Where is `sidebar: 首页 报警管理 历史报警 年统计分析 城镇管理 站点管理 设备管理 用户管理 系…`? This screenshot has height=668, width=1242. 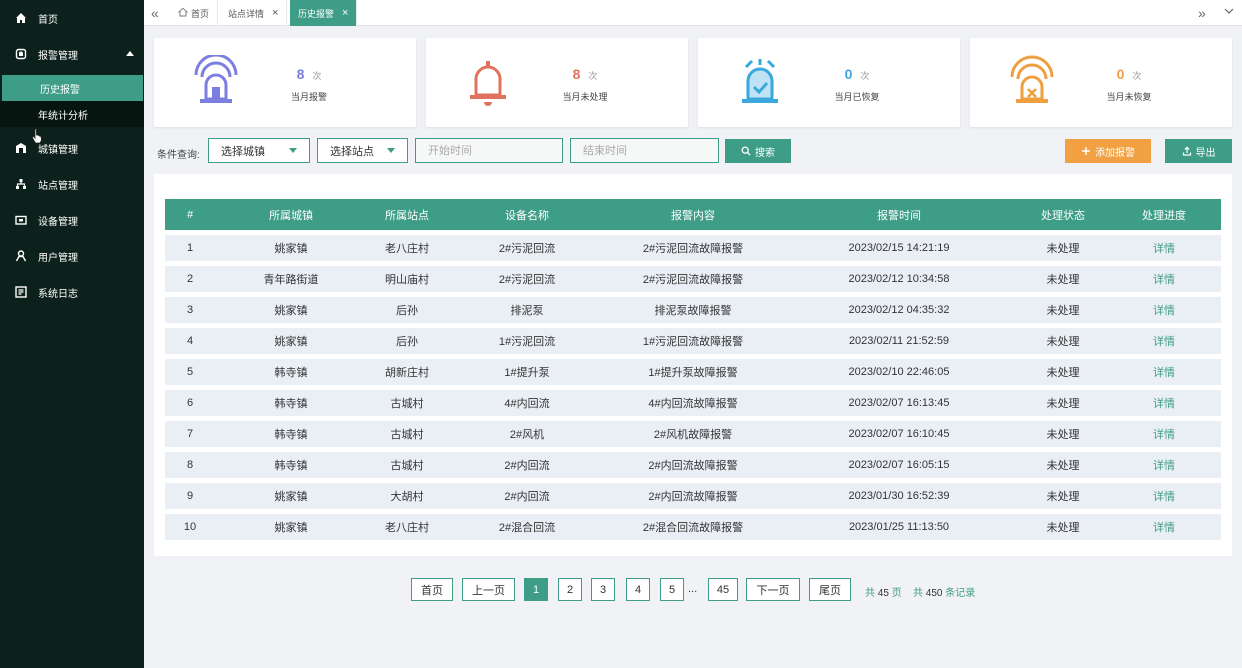
sidebar: 首页 报警管理 历史报警 年统计分析 城镇管理 站点管理 设备管理 用户管理 系… is located at coordinates (72, 334).